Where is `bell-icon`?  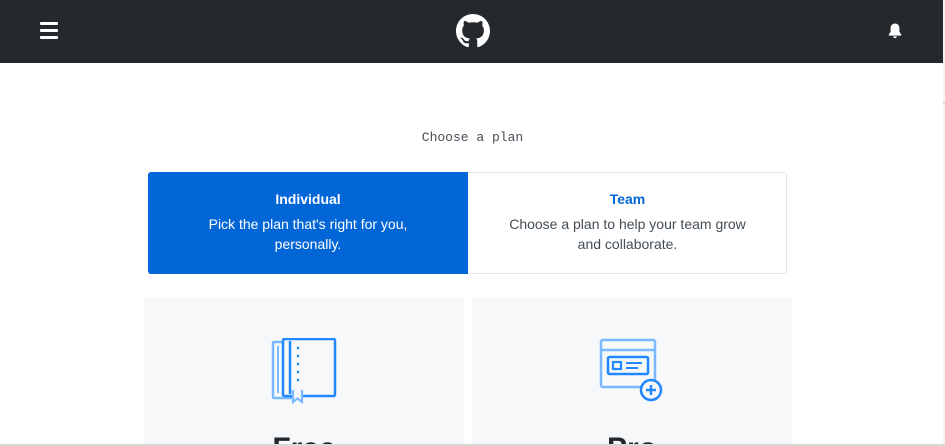 bell-icon is located at coordinates (895, 31).